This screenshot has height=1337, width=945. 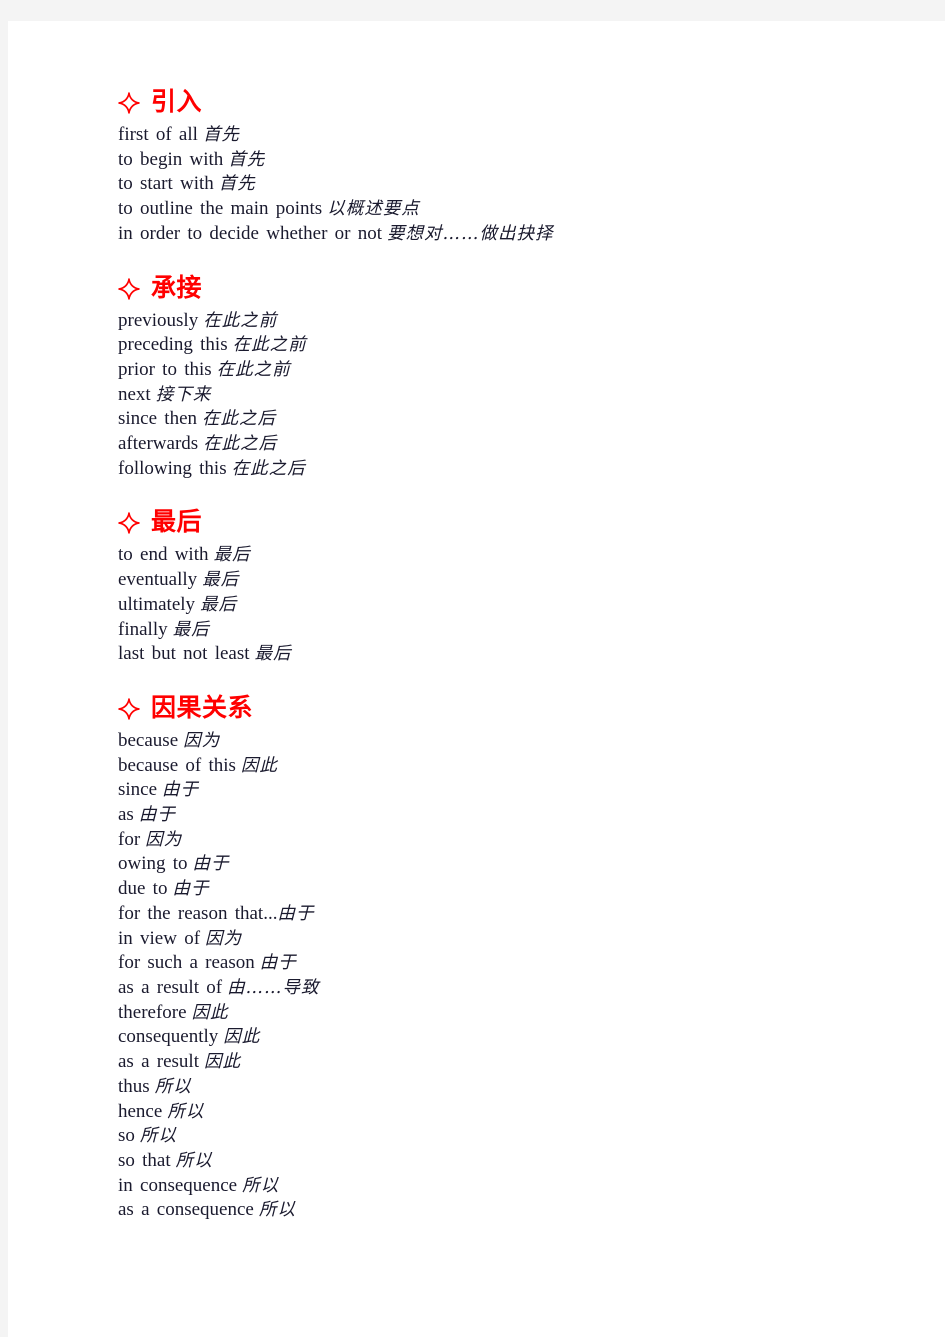 What do you see at coordinates (478, 708) in the screenshot?
I see `section-heading: 因果关系` at bounding box center [478, 708].